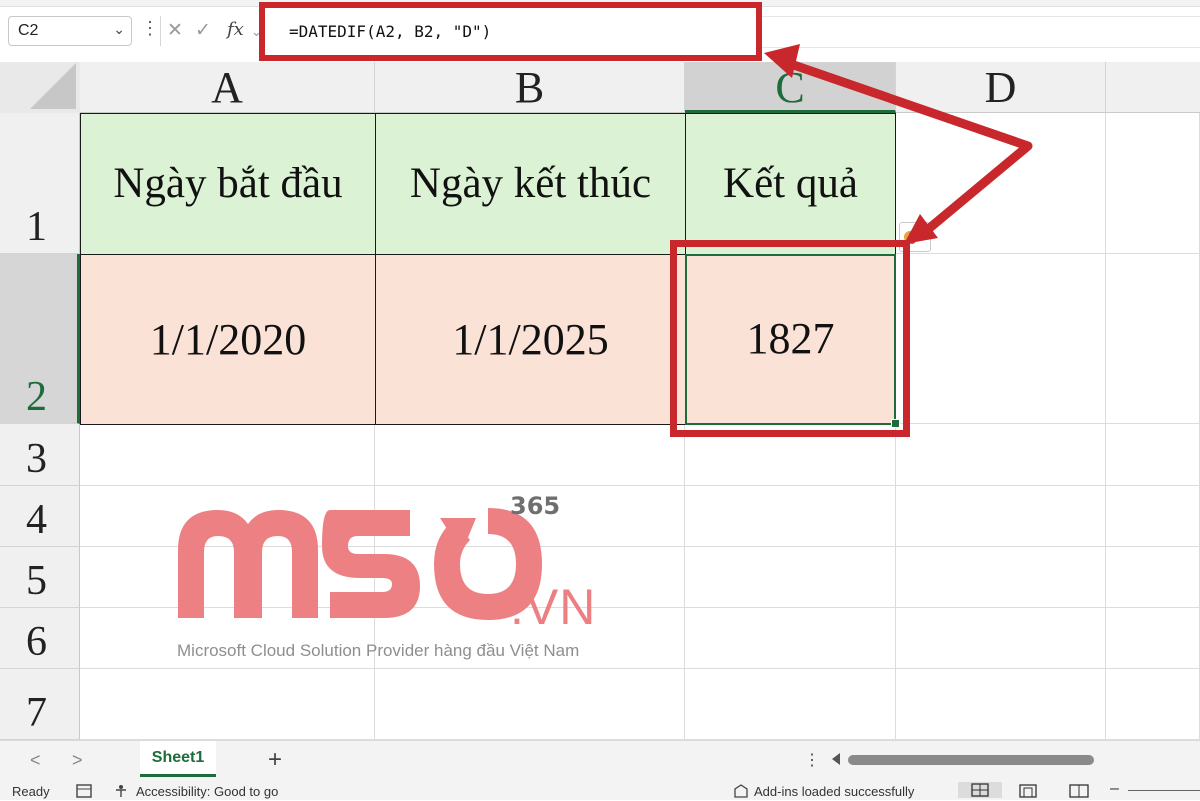 The height and width of the screenshot is (801, 1200). I want to click on zoom-out-icon: –, so click(1114, 789).